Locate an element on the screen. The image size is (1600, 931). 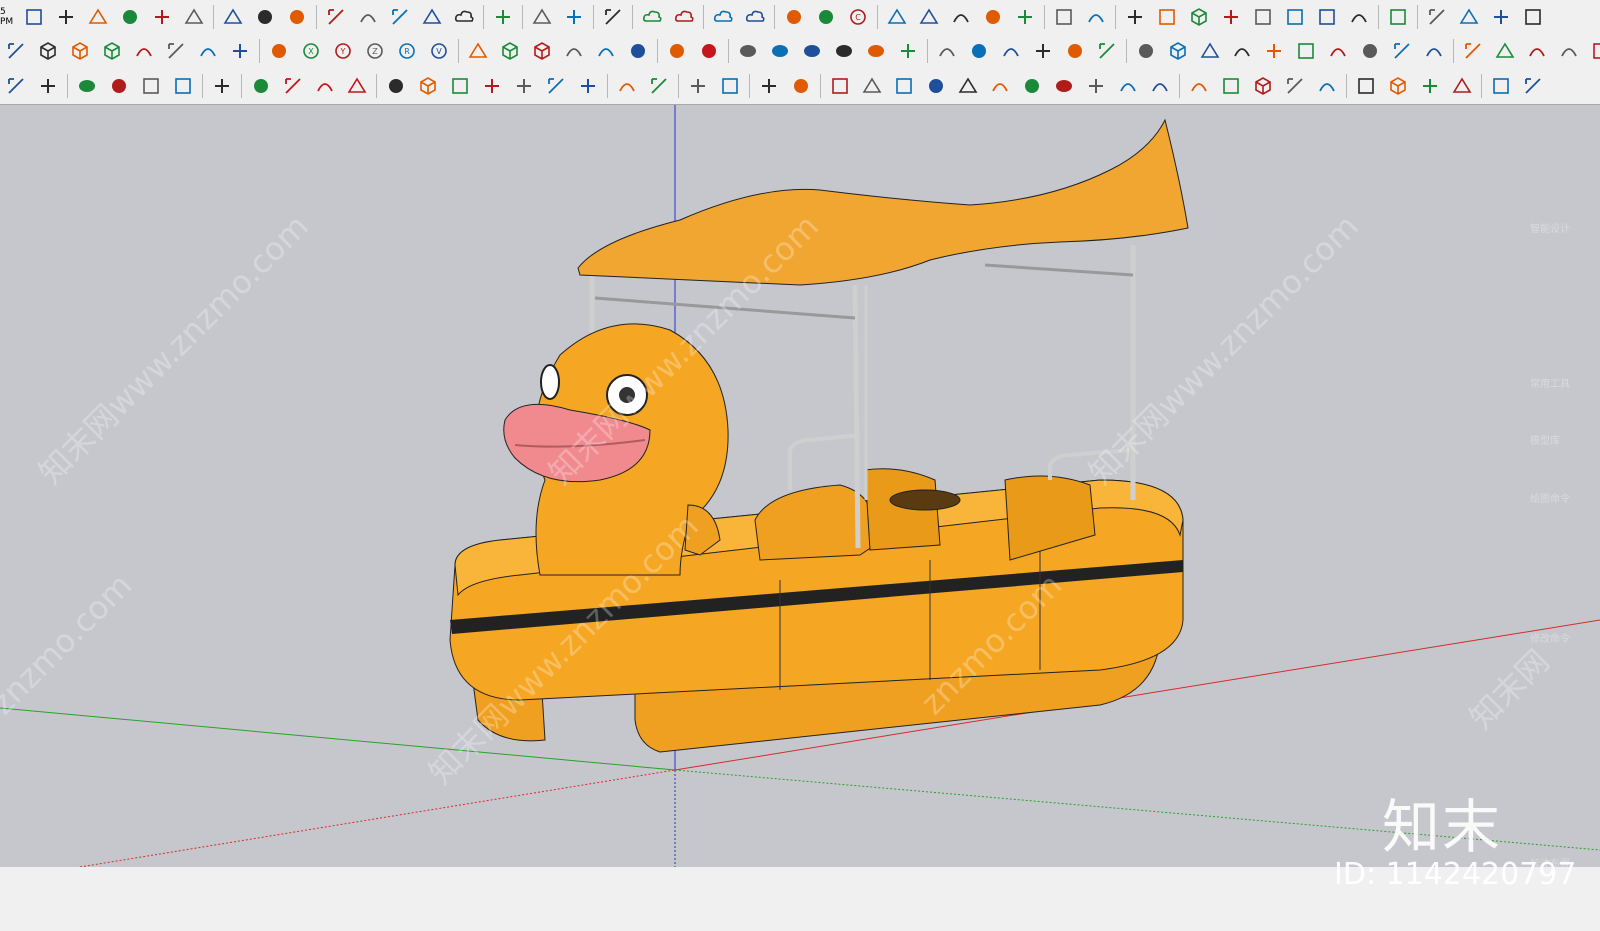
line-tool-icon is located at coordinates (1473, 51).